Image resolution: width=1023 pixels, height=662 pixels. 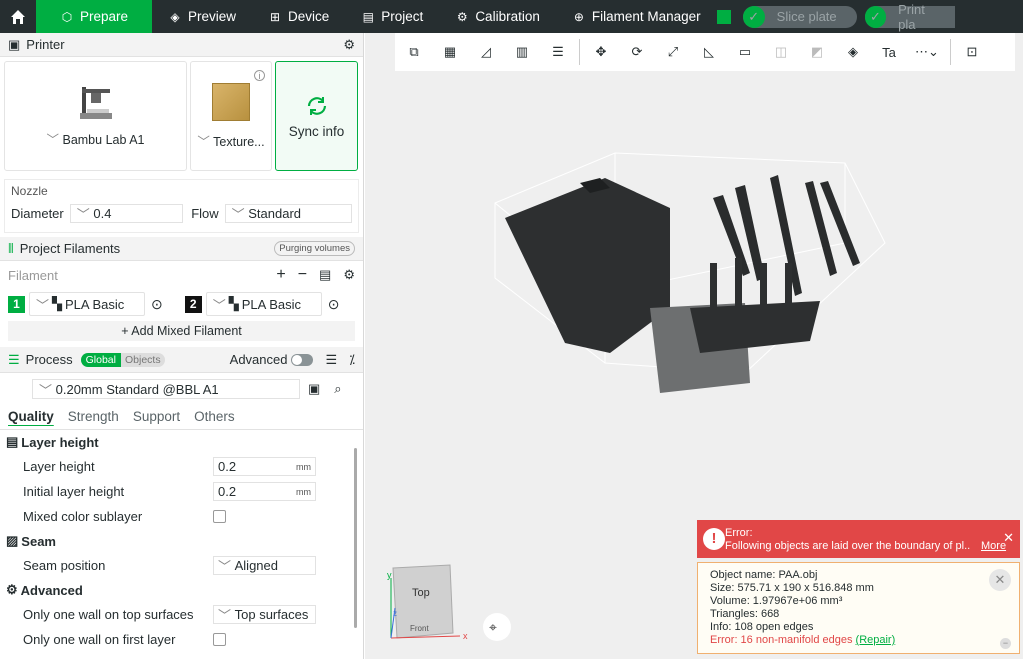 What do you see at coordinates (723, 16) in the screenshot?
I see `layout-icon` at bounding box center [723, 16].